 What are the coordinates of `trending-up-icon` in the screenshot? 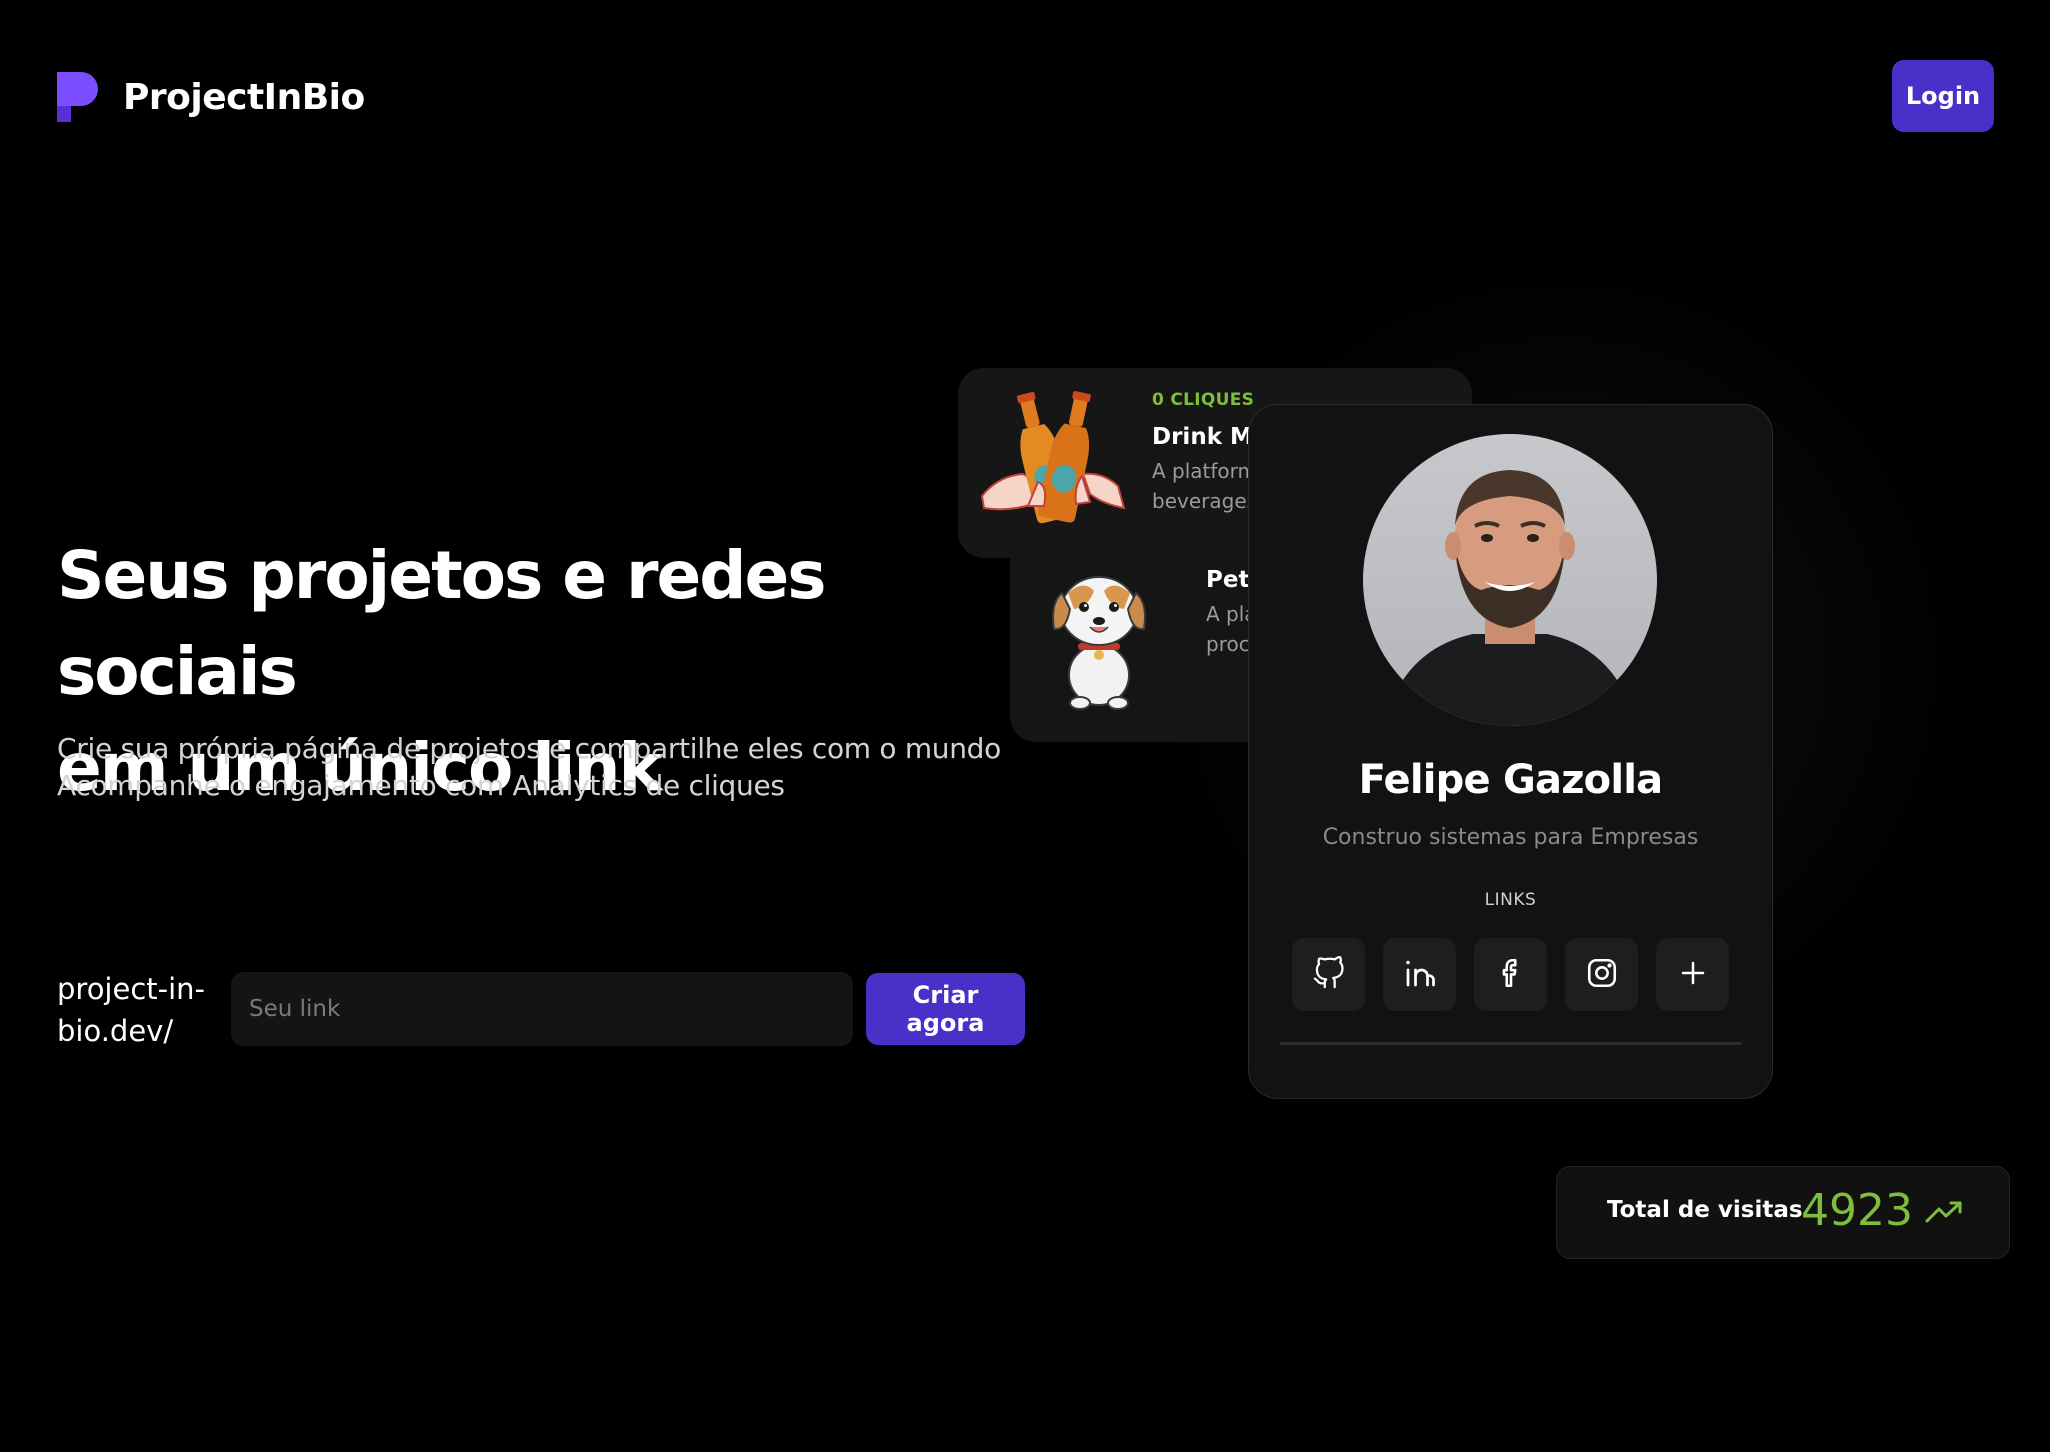 It's located at (1944, 1214).